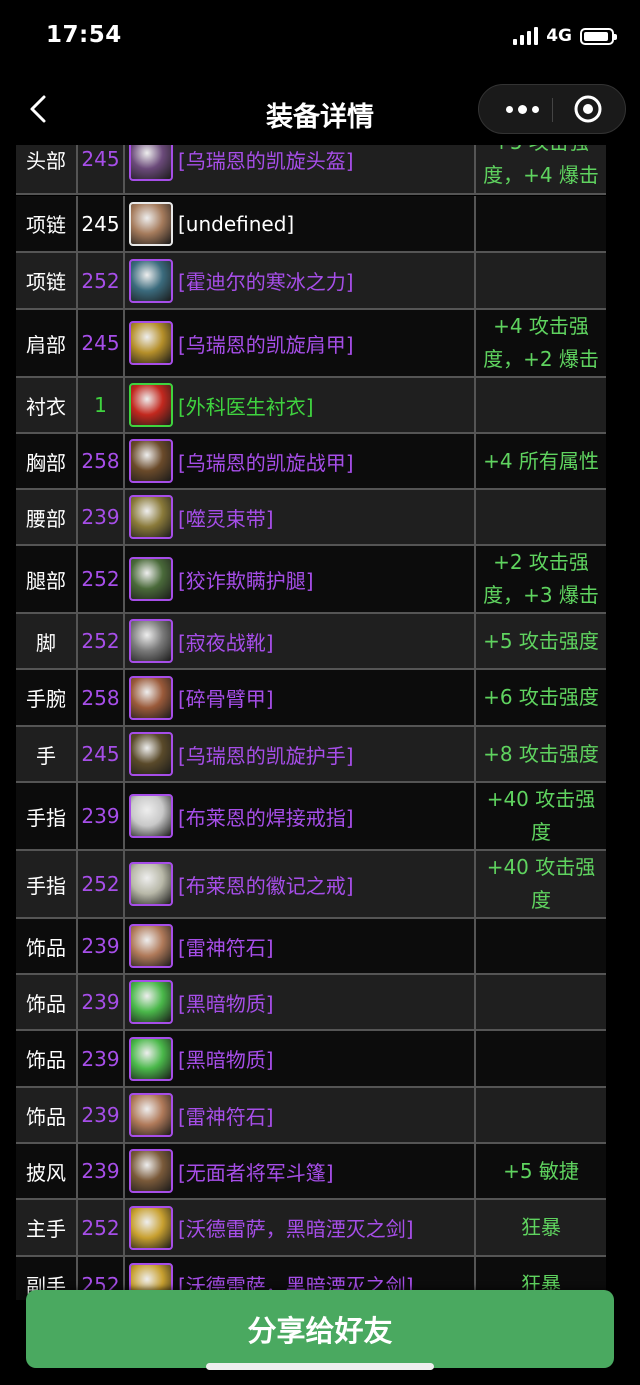 The height and width of the screenshot is (1385, 640). Describe the element at coordinates (47, 517) in the screenshot. I see `slot-cell: 腰部` at that location.